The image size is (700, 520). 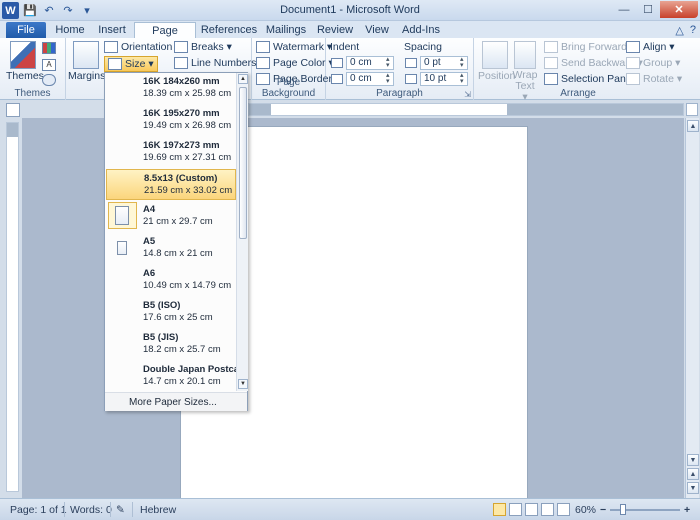 What do you see at coordinates (229, 30) in the screenshot?
I see `tab-references: References` at bounding box center [229, 30].